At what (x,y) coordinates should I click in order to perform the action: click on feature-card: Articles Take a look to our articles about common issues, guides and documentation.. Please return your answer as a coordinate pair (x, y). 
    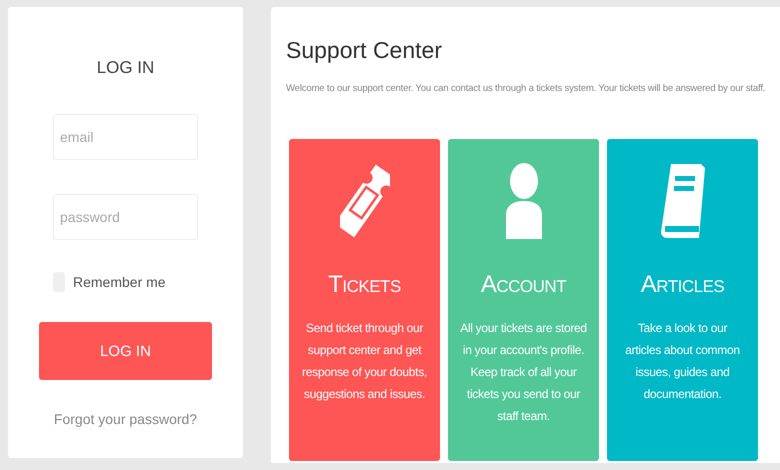
    Looking at the image, I should click on (682, 300).